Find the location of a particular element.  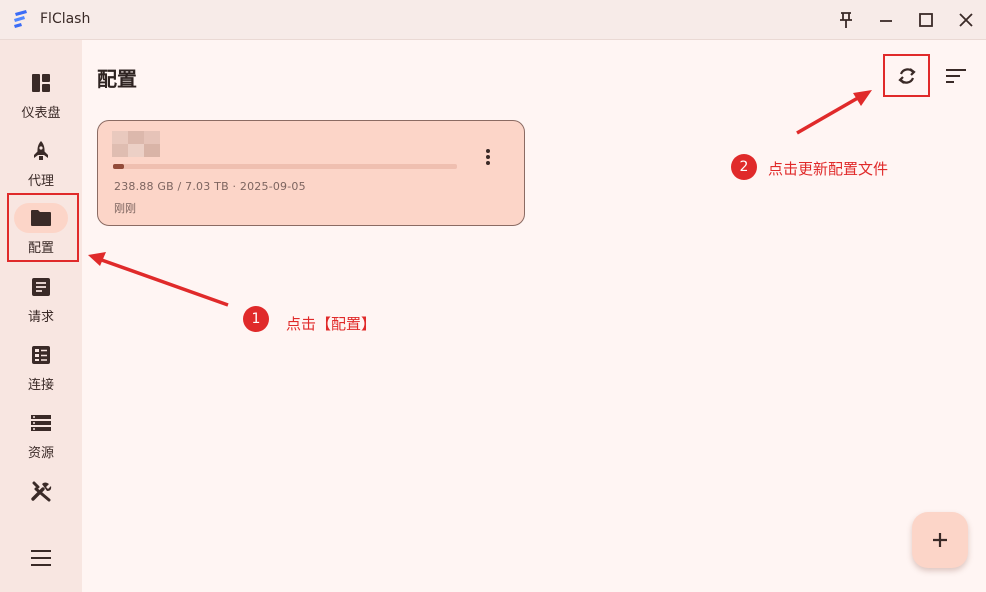

page-title: 配置 is located at coordinates (117, 79).